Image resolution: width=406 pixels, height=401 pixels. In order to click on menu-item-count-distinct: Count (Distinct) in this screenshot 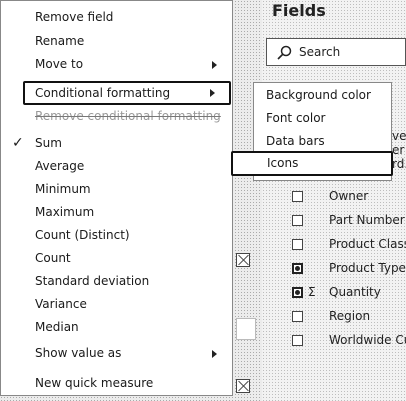, I will do `click(117, 236)`.